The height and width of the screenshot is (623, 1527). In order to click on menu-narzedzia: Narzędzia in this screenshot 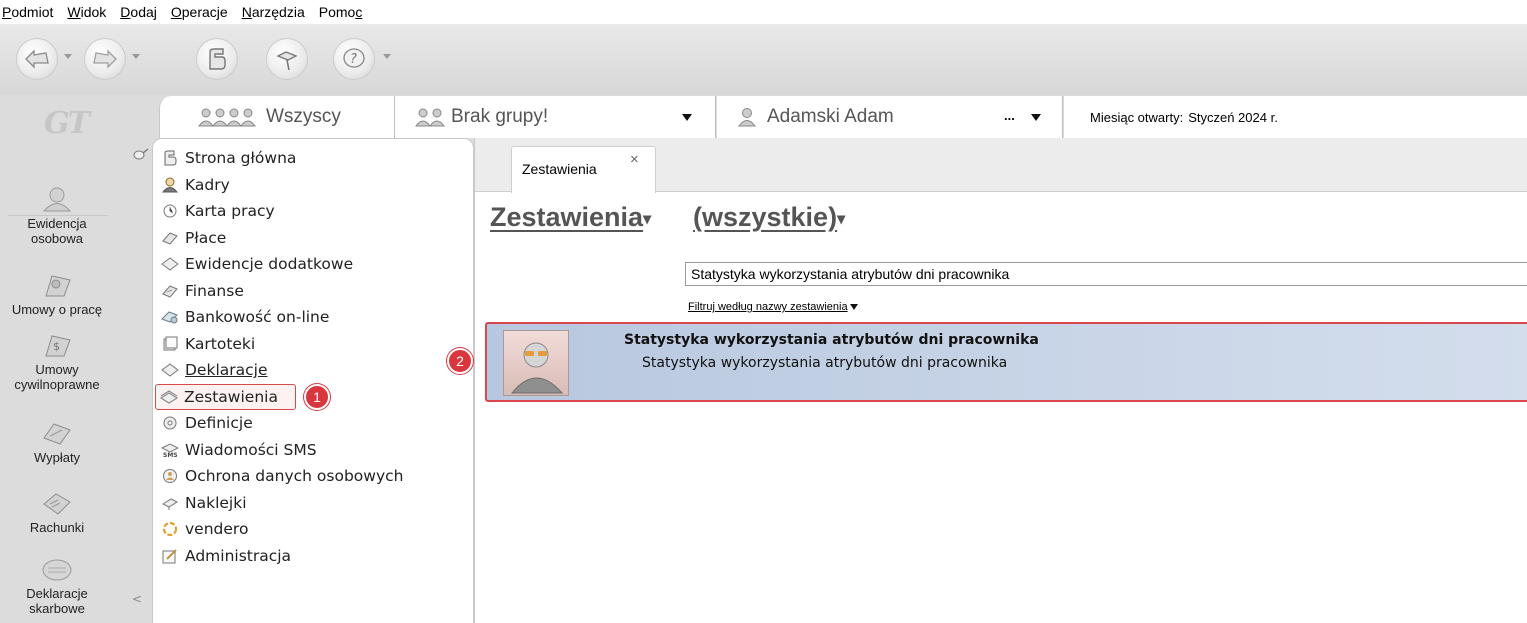, I will do `click(273, 12)`.